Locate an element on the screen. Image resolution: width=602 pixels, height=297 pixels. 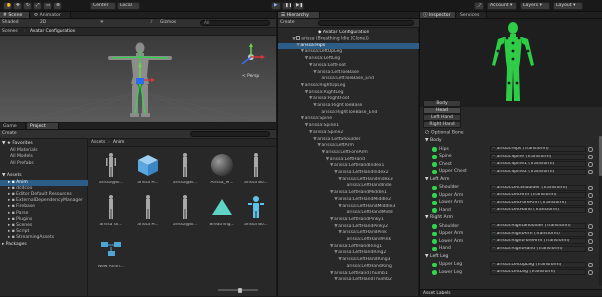
fav-item: All Prefabs is located at coordinates (22, 164).